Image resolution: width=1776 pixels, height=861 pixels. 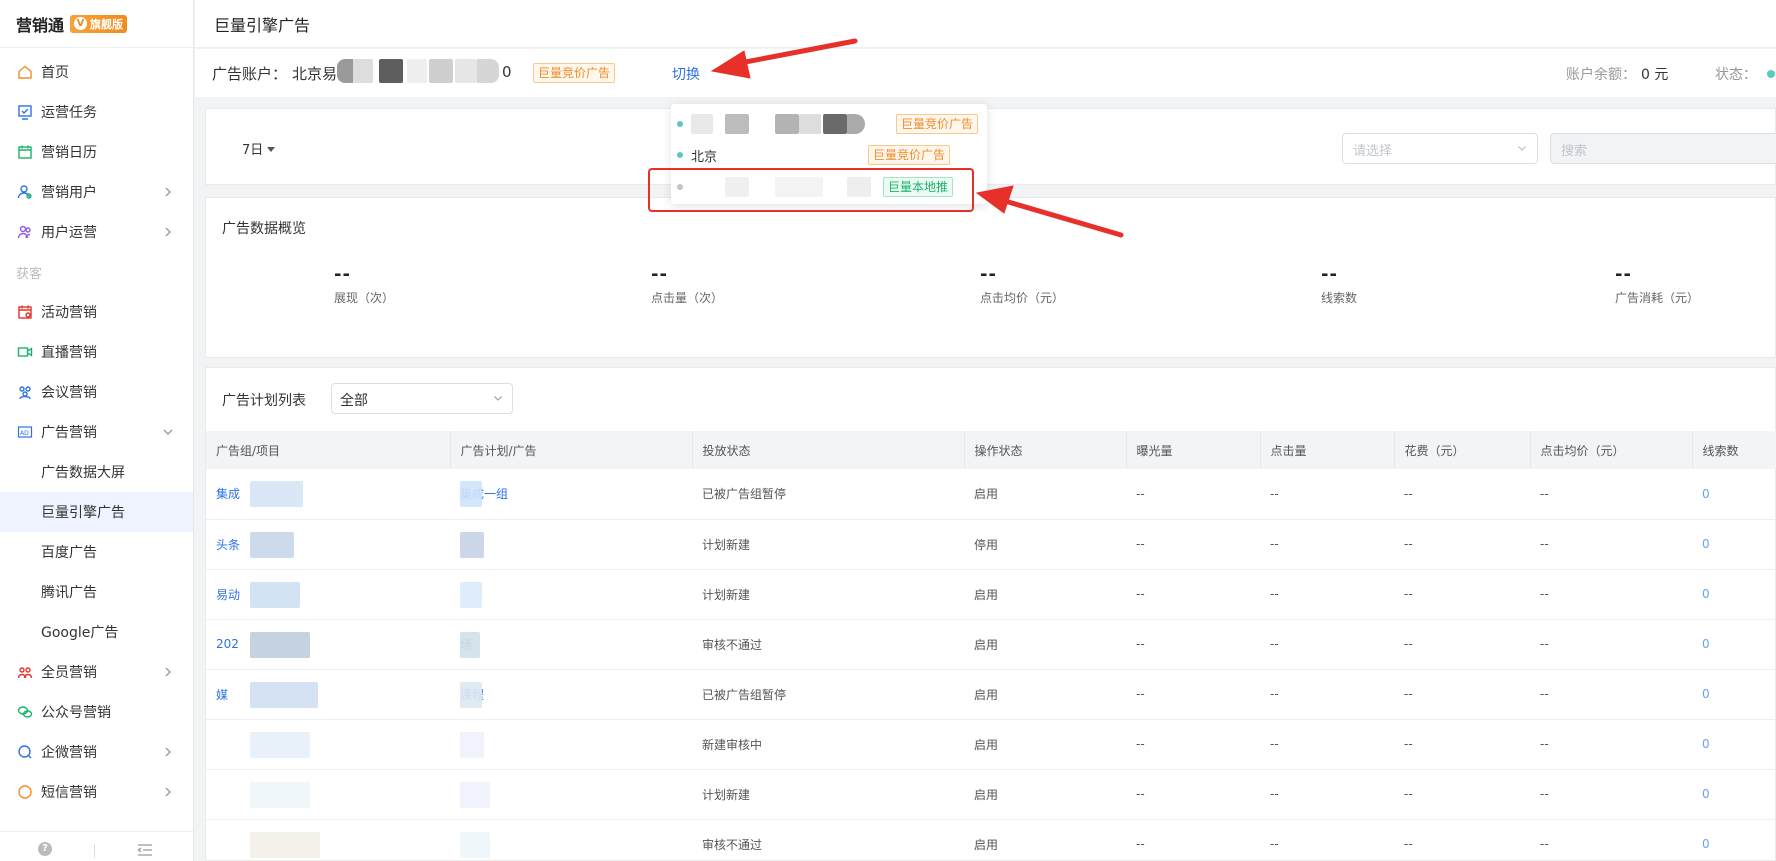 What do you see at coordinates (828, 744) in the screenshot?
I see `cell-delivery: 新建审核中` at bounding box center [828, 744].